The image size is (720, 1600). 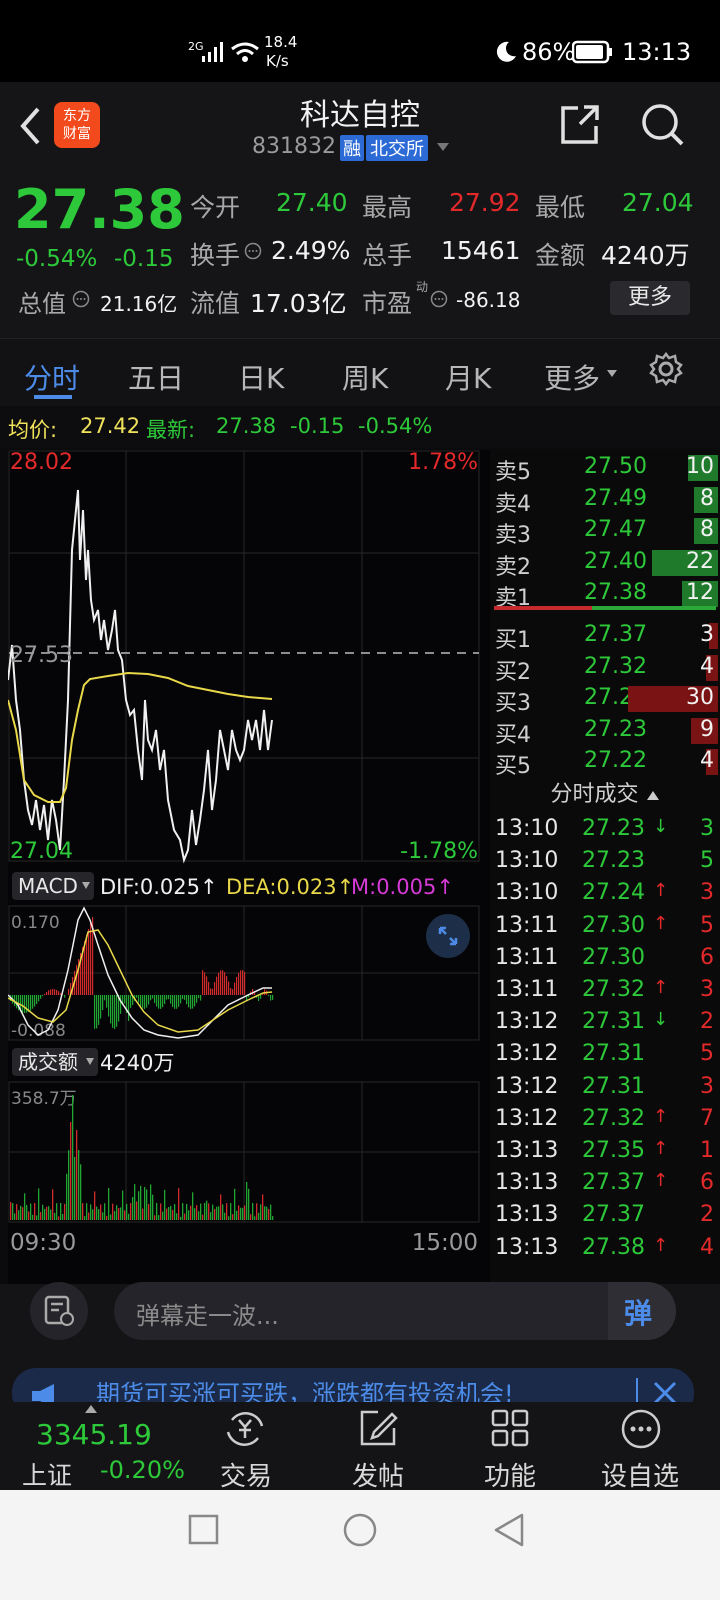 I want to click on nav-trade: 交易, so click(x=246, y=1474).